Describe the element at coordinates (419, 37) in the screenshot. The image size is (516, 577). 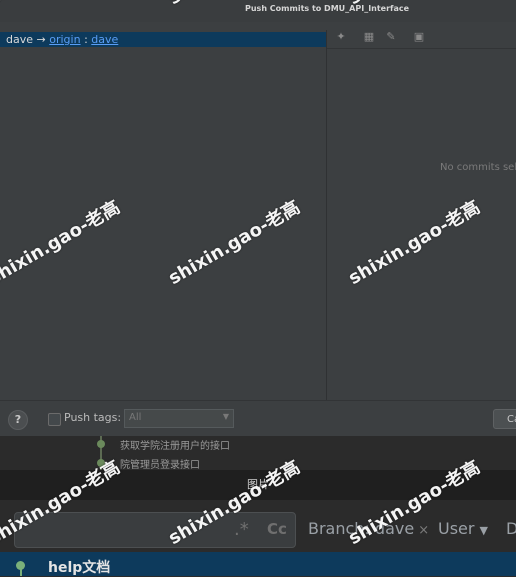
I see `preview-icon: ▣` at that location.